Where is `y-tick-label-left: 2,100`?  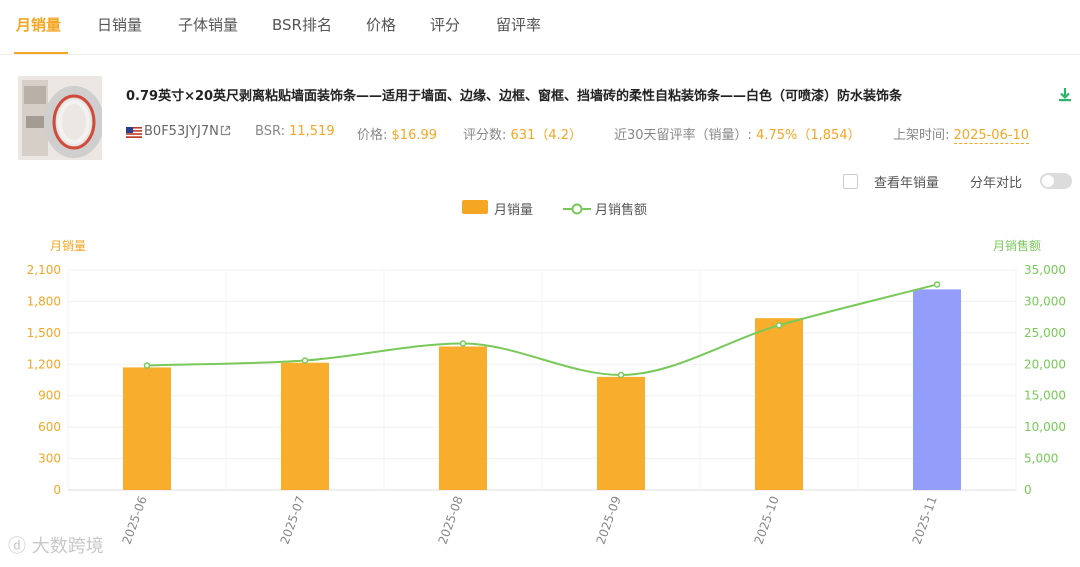 y-tick-label-left: 2,100 is located at coordinates (44, 270).